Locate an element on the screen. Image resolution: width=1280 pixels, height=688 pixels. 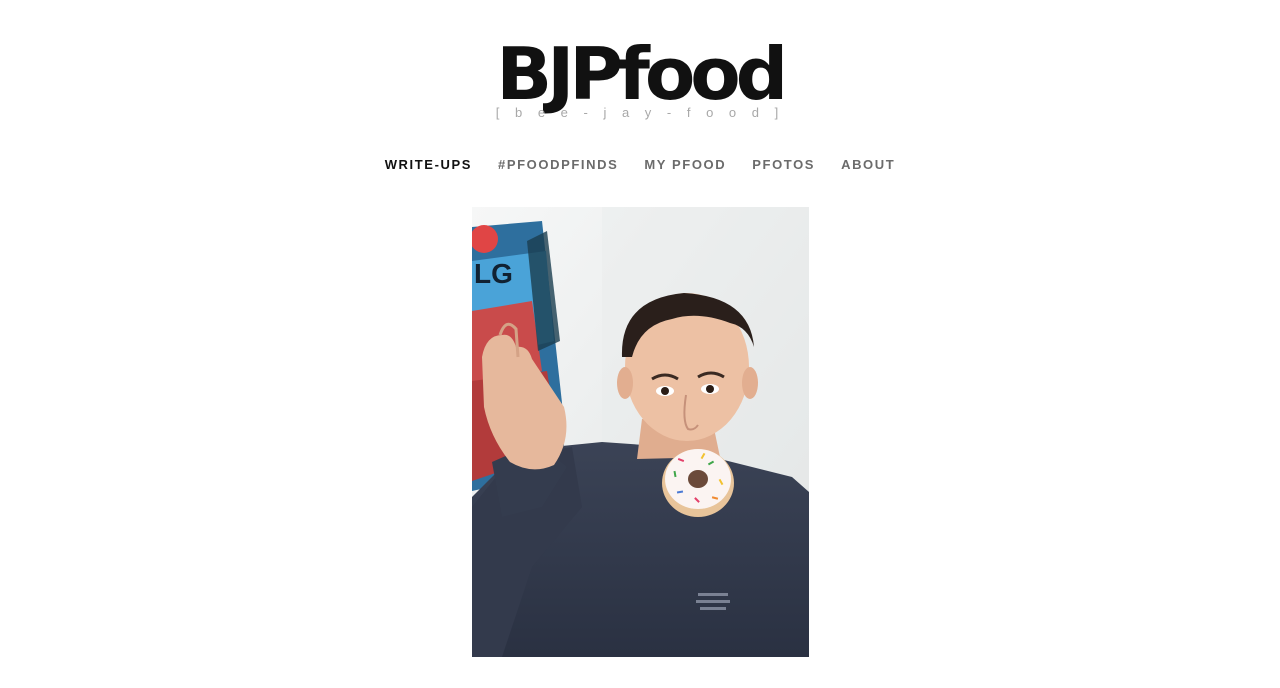
nav-item-pfotos: PFOTOS is located at coordinates (783, 165).